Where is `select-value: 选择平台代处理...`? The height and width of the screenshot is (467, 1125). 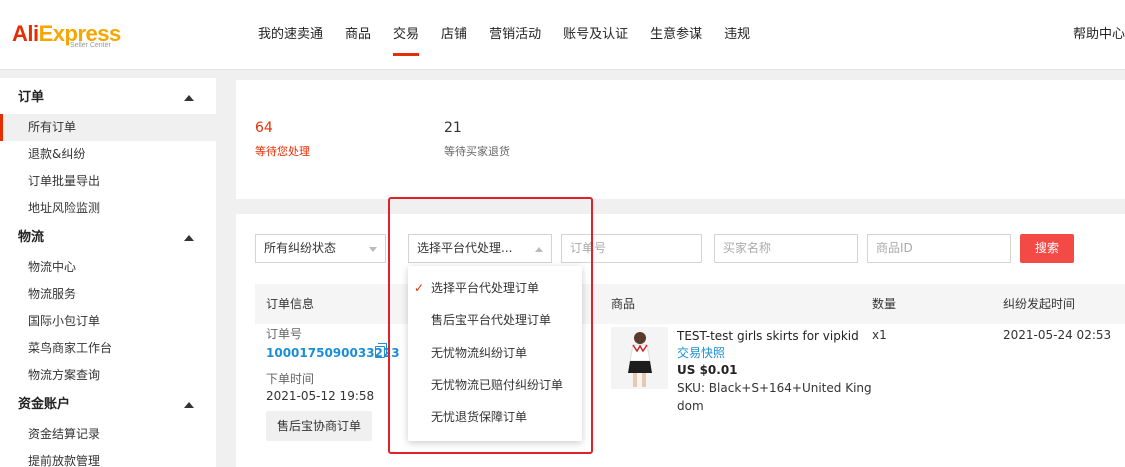
select-value: 选择平台代处理... is located at coordinates (465, 248).